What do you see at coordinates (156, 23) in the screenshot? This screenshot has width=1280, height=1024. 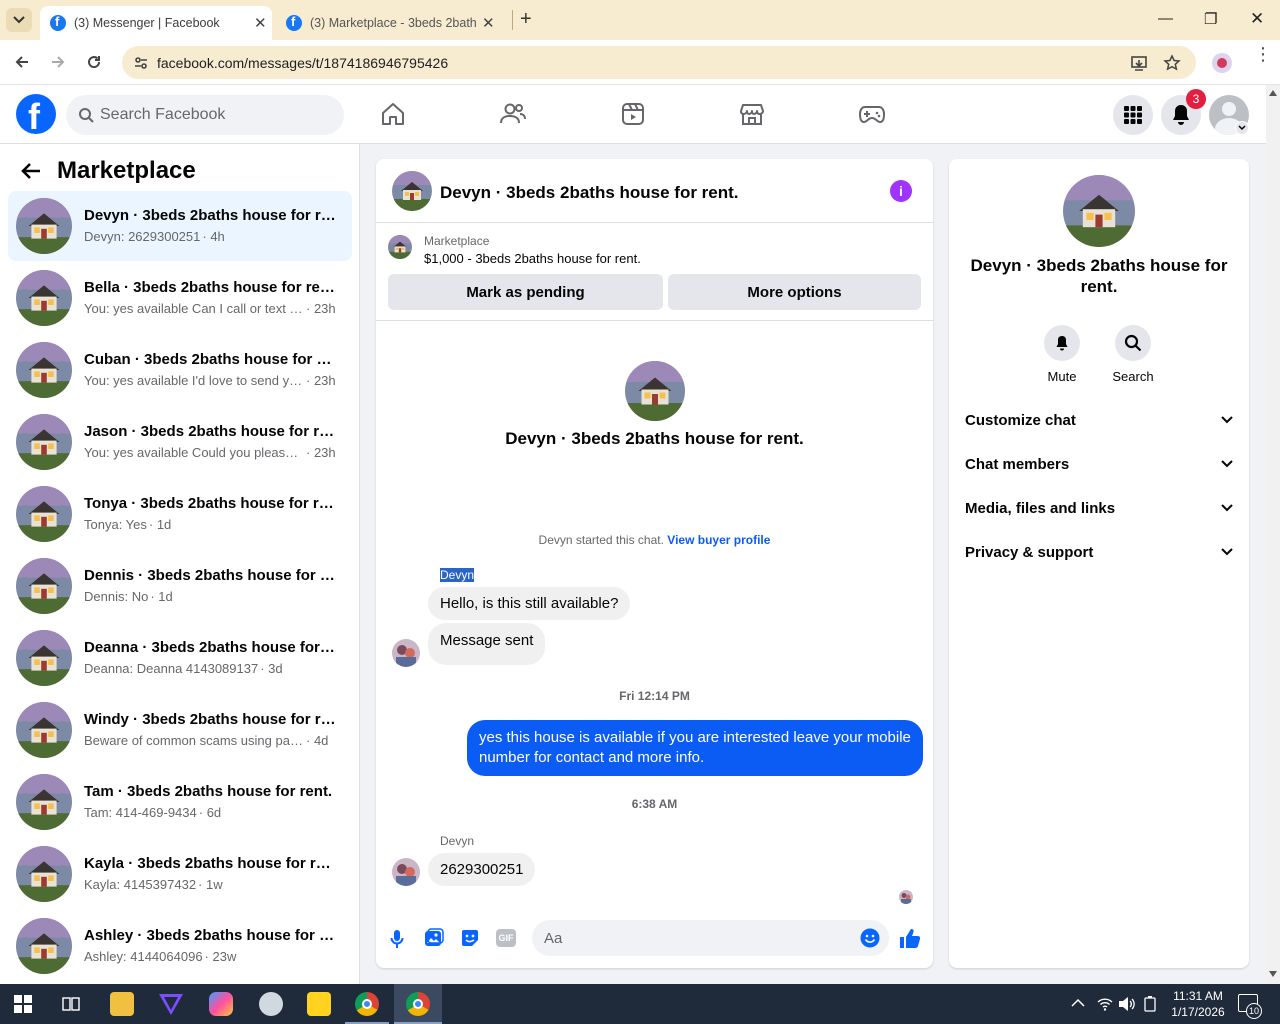 I see `tab-messenger: (3) Messenger | Facebook ✕` at bounding box center [156, 23].